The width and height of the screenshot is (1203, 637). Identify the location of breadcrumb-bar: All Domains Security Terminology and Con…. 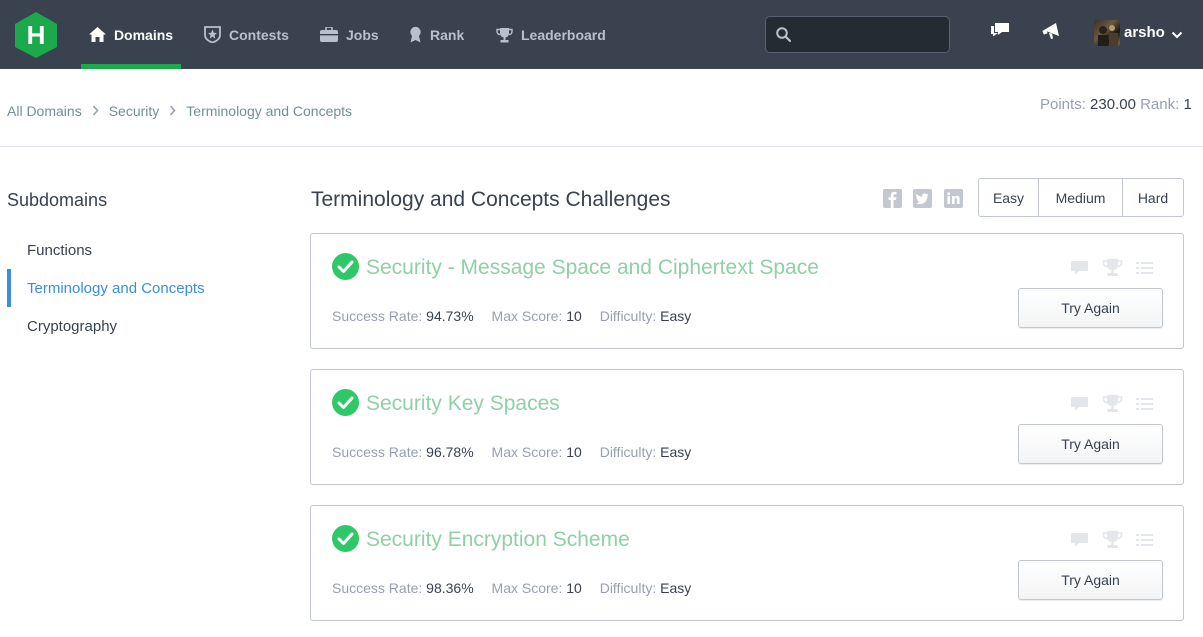
(601, 108).